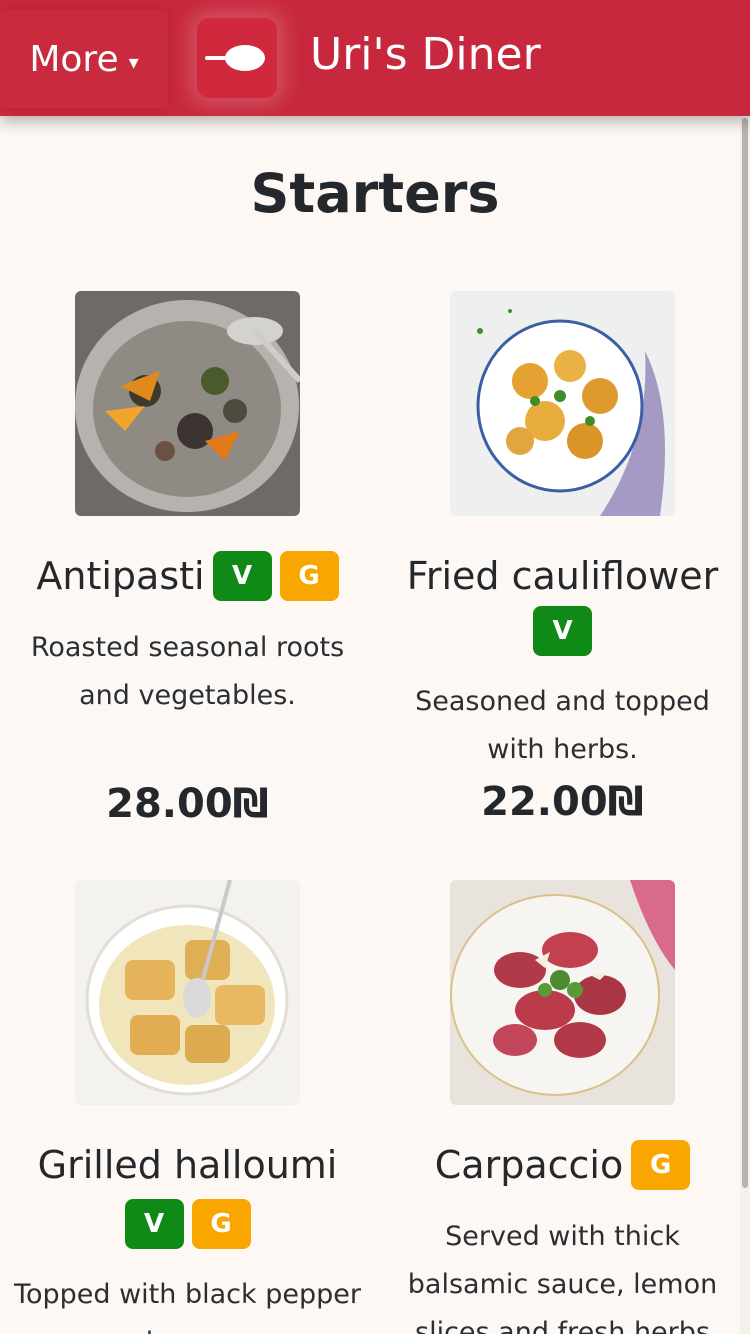 This screenshot has height=1334, width=750. What do you see at coordinates (187, 1165) in the screenshot?
I see `dish-name: Grilled halloumi` at bounding box center [187, 1165].